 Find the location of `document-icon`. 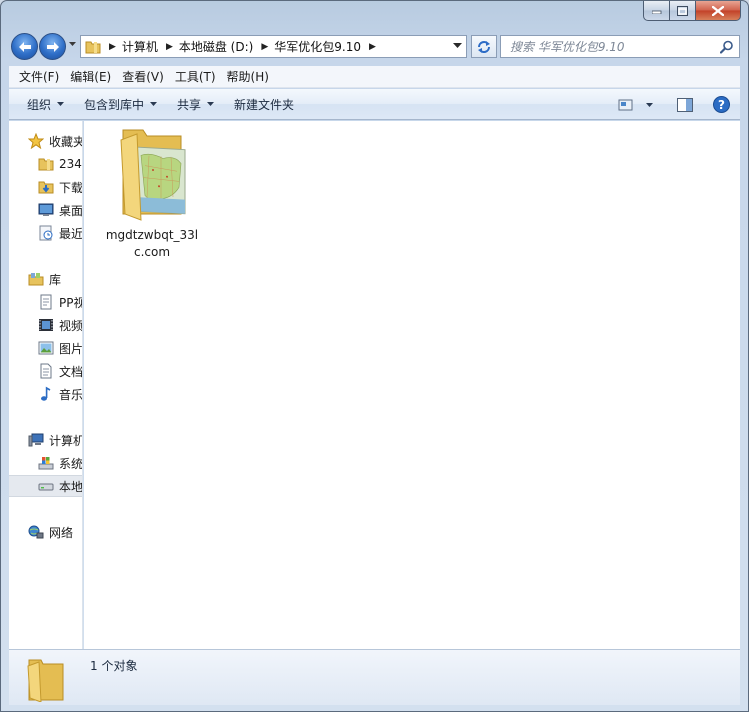

document-icon is located at coordinates (46, 371).